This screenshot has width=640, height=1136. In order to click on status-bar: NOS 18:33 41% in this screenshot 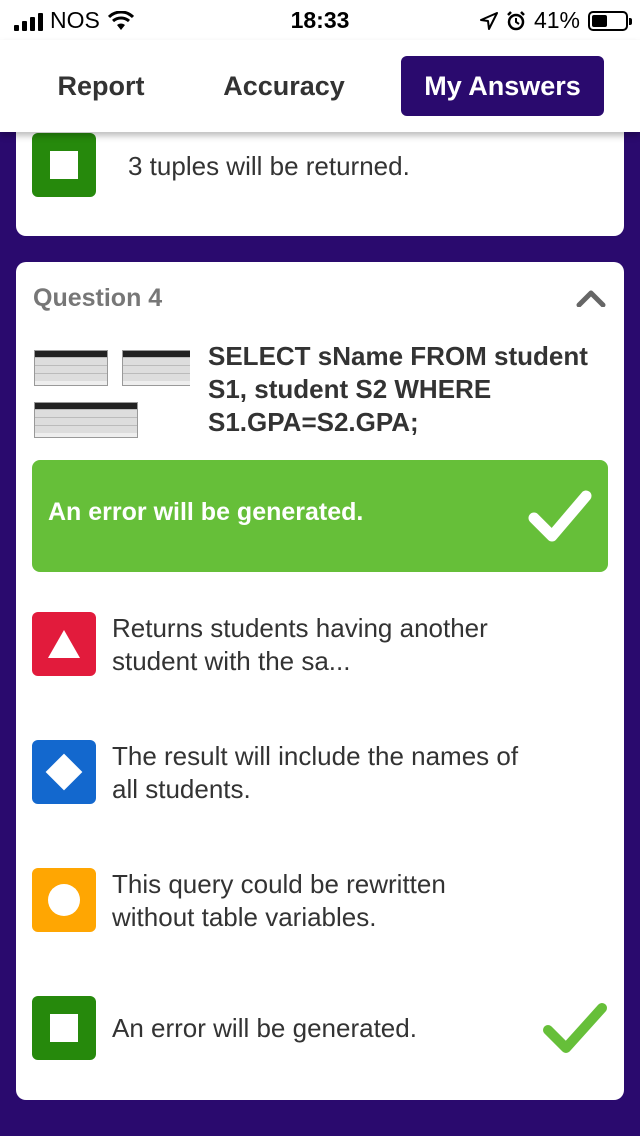, I will do `click(320, 20)`.